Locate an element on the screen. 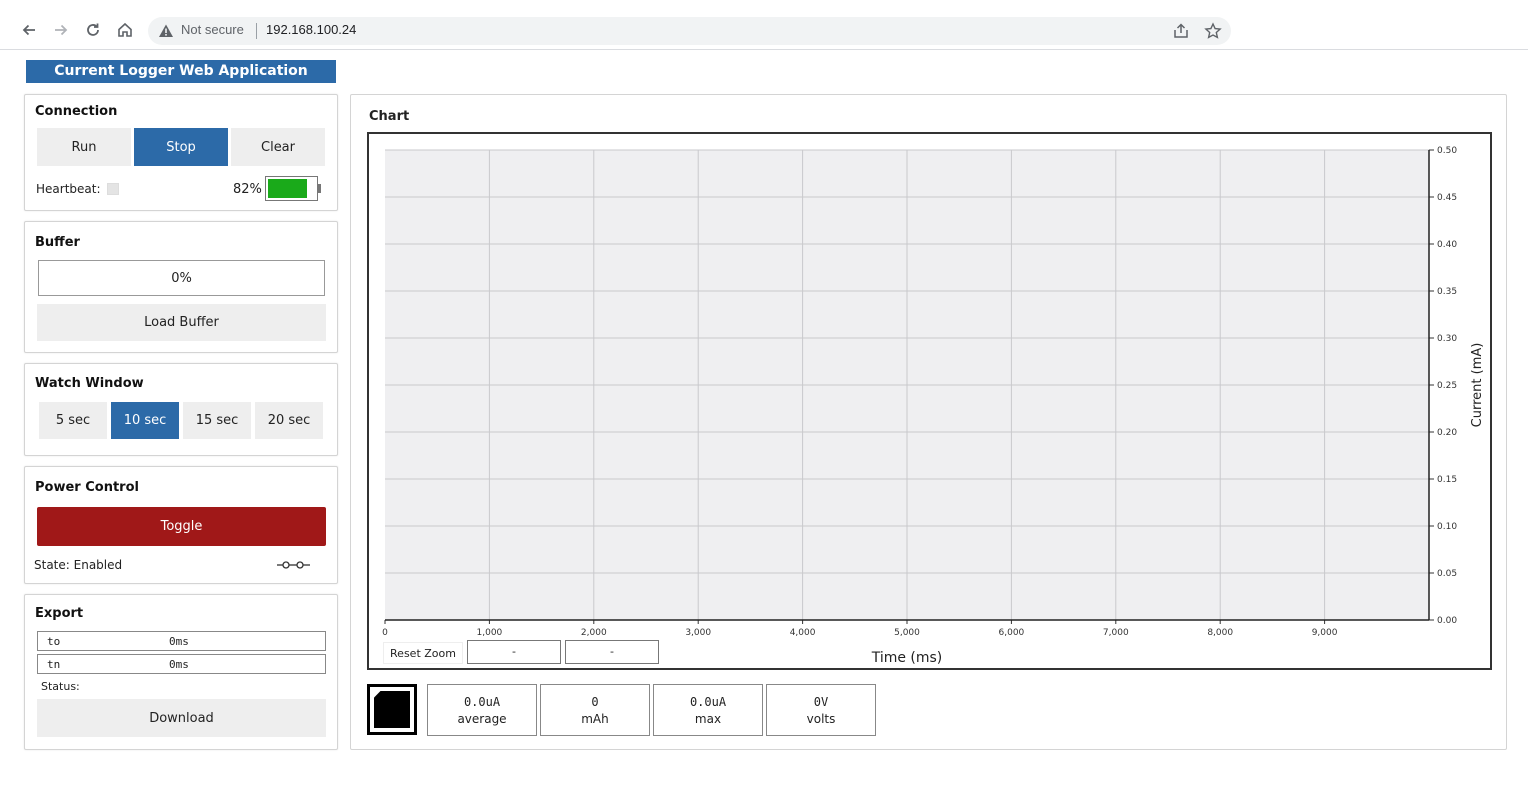  x-axis-title: Time (ms) is located at coordinates (907, 658).